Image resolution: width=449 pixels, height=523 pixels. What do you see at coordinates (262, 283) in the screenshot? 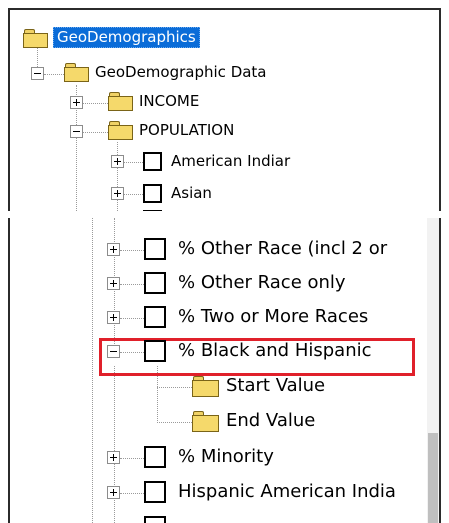
I see `tree-item-other-race-only: % Other Race only` at bounding box center [262, 283].